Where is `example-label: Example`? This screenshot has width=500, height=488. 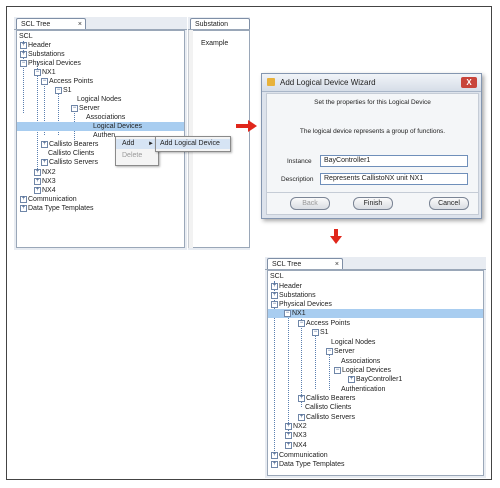 example-label: Example is located at coordinates (215, 43).